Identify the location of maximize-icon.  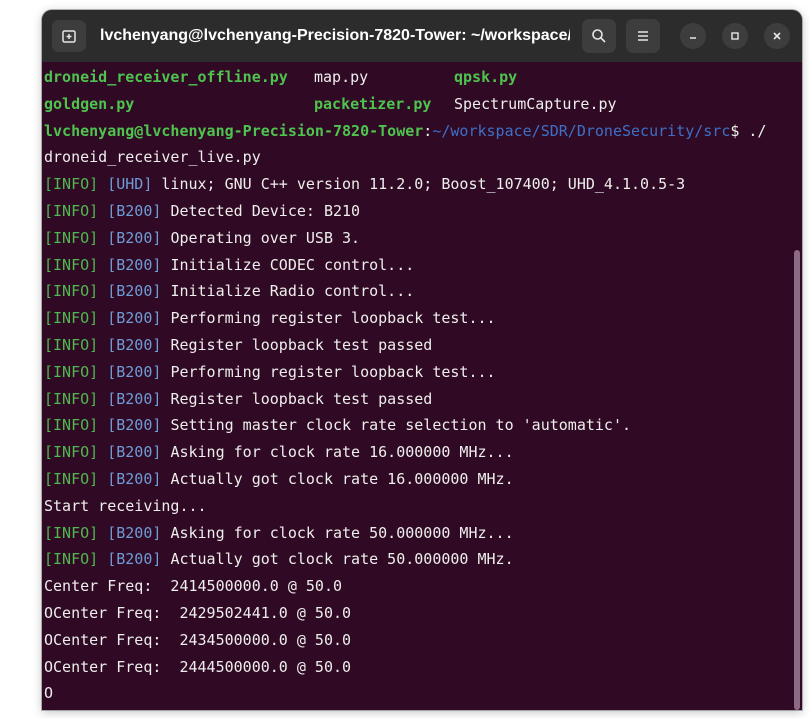
(735, 36).